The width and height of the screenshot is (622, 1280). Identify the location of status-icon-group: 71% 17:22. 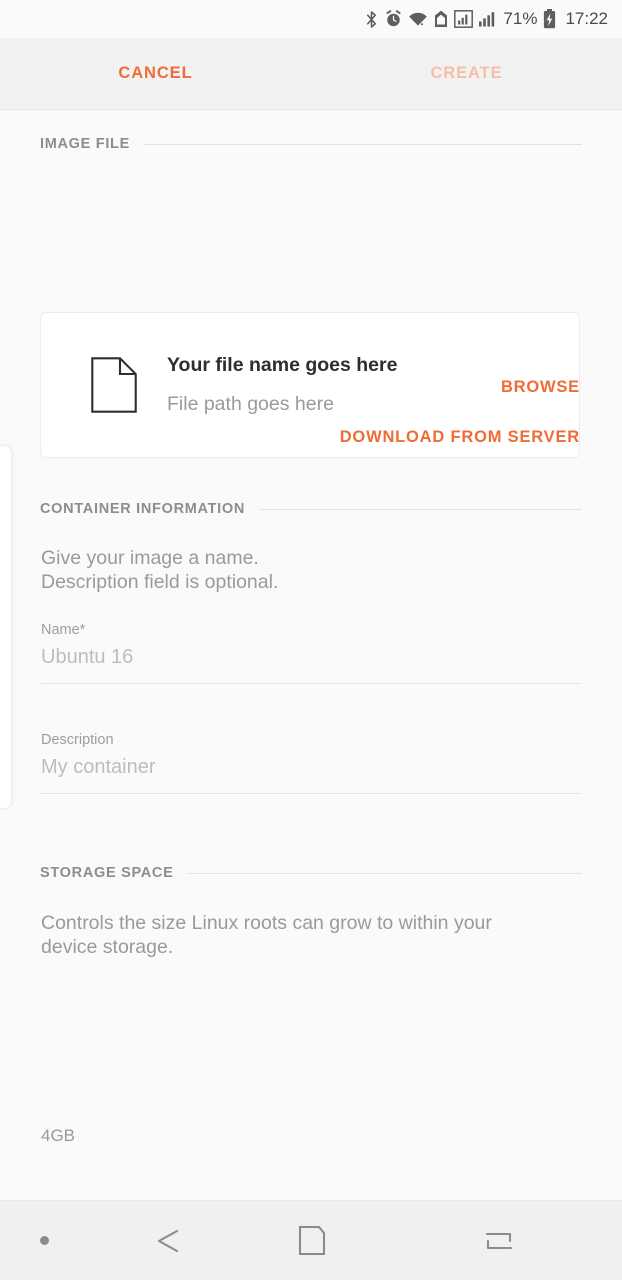
(486, 19).